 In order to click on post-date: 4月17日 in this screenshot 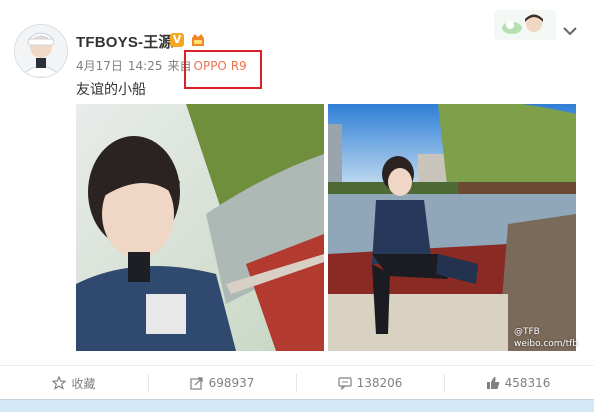, I will do `click(99, 65)`.